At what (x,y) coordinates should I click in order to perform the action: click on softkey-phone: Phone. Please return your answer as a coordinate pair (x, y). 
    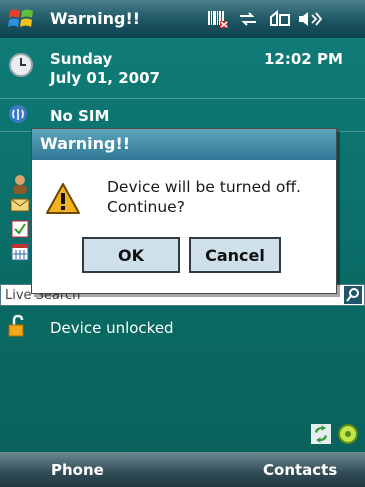
    Looking at the image, I should click on (77, 470).